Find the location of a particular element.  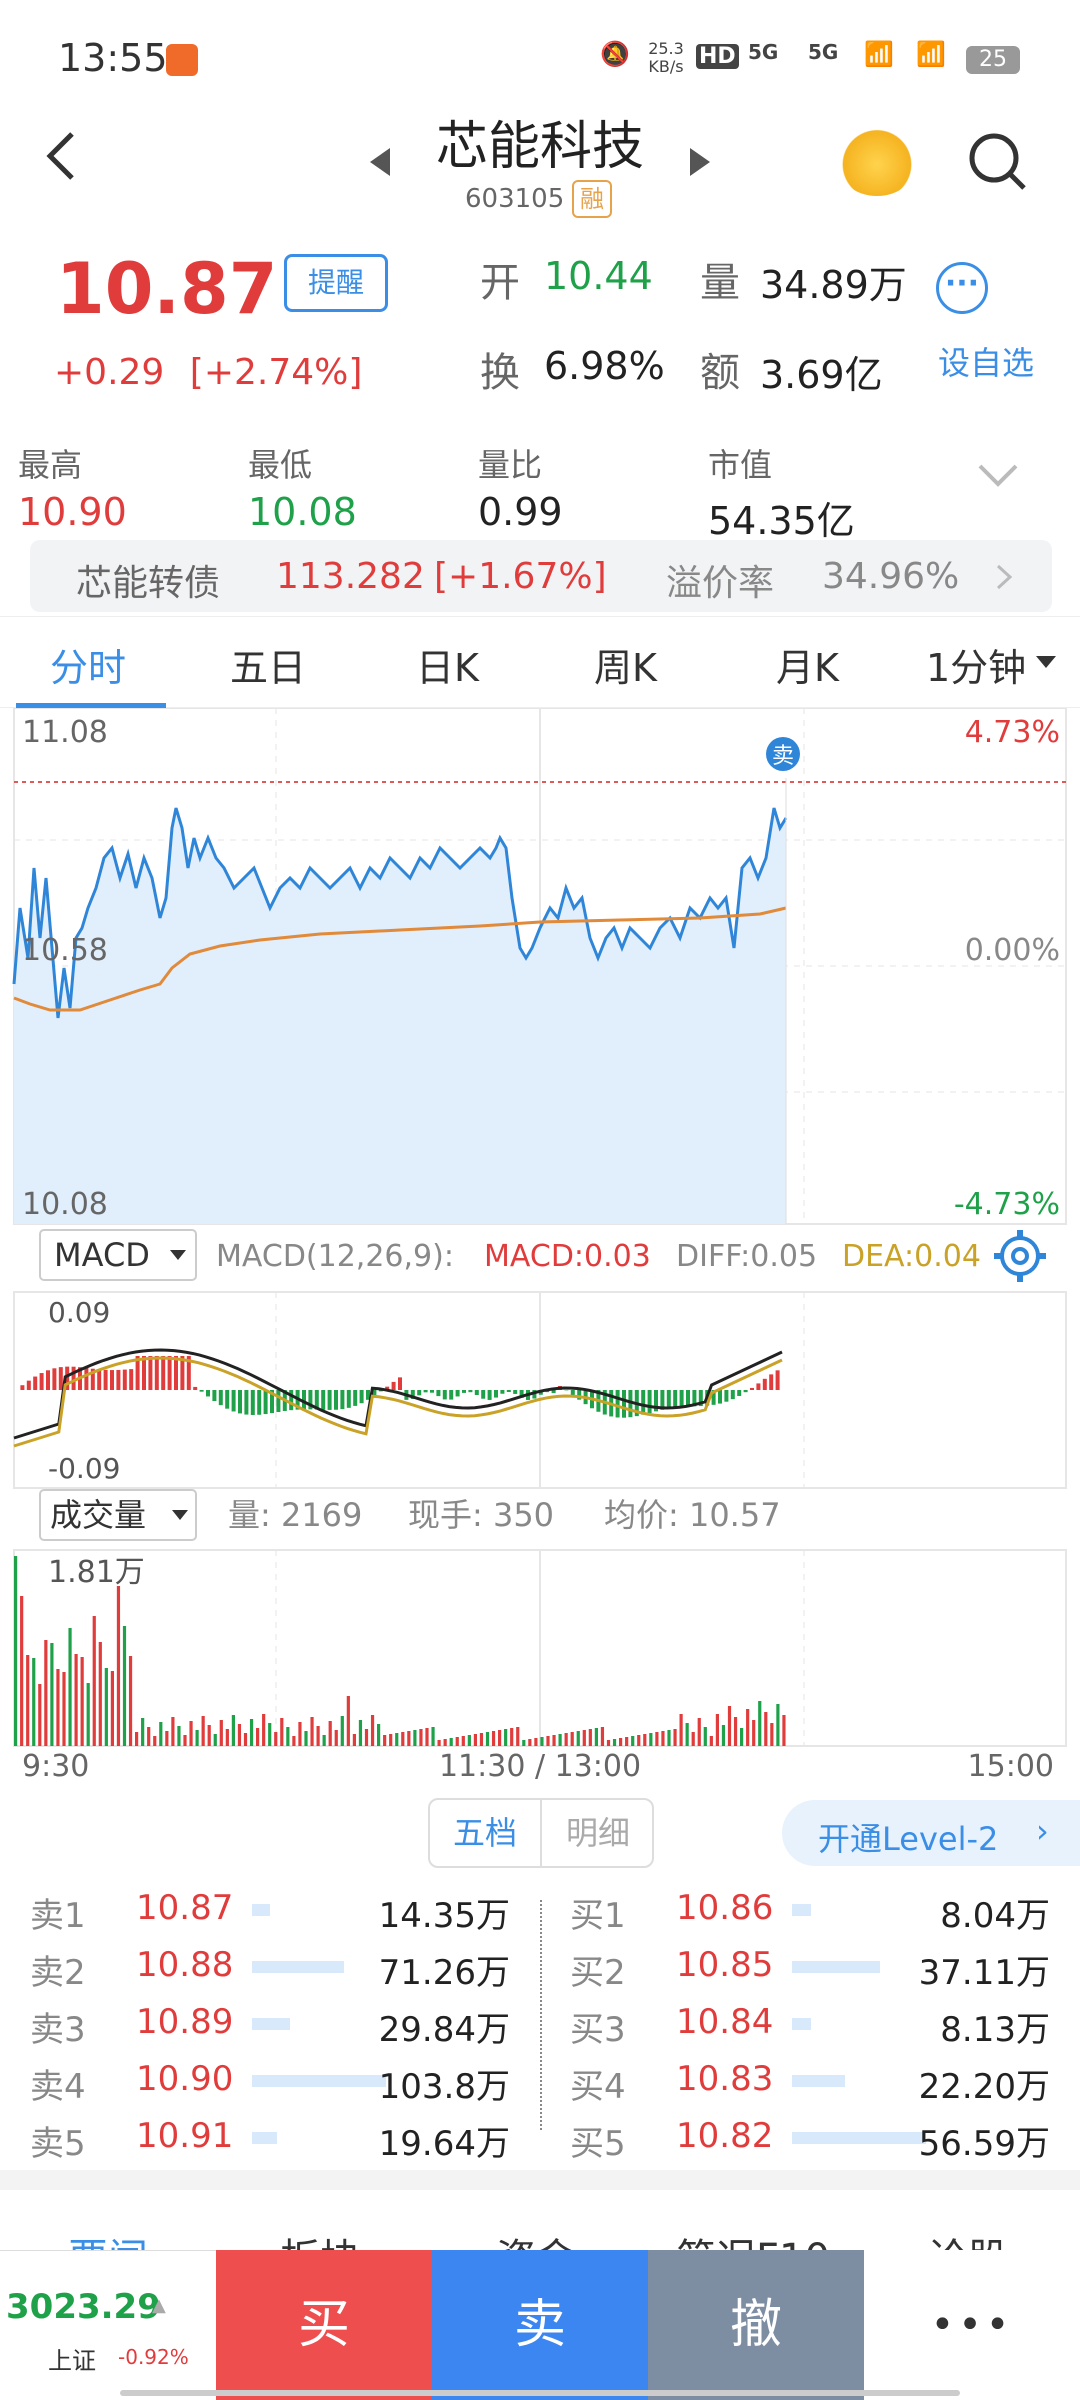

change-value: +0.29 is located at coordinates (109, 372).